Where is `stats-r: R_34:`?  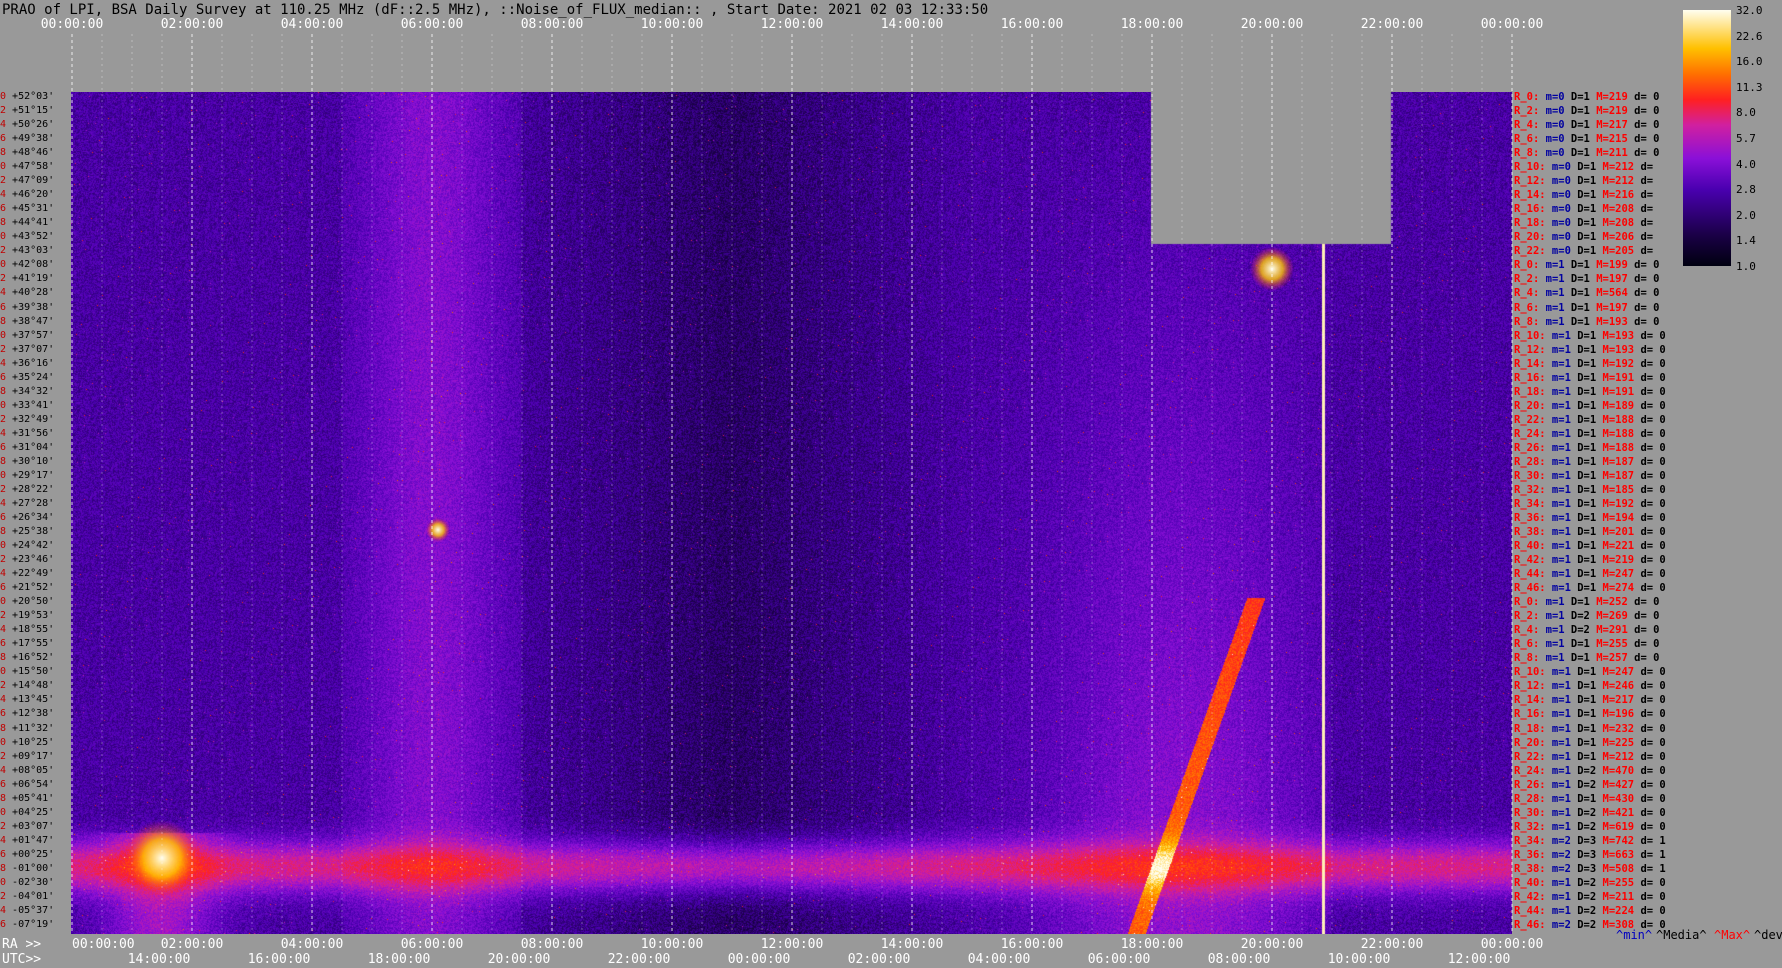
stats-r: R_34: is located at coordinates (1530, 503).